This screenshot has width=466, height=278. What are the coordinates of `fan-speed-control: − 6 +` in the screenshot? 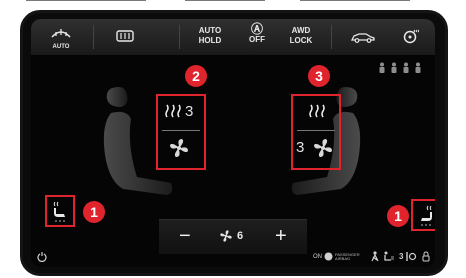 It's located at (233, 236).